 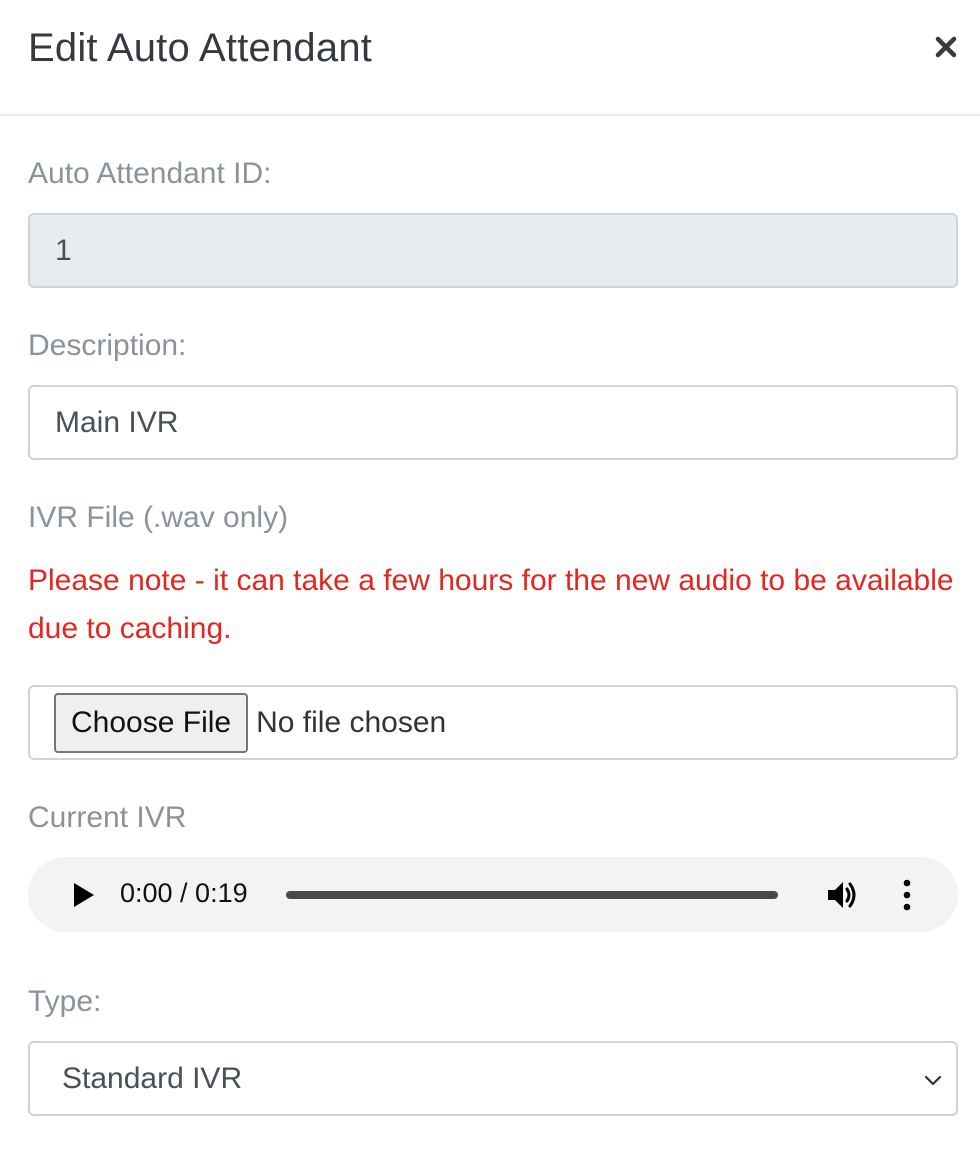 What do you see at coordinates (158, 517) in the screenshot?
I see `ivr-file-label: IVR File (.wav only)` at bounding box center [158, 517].